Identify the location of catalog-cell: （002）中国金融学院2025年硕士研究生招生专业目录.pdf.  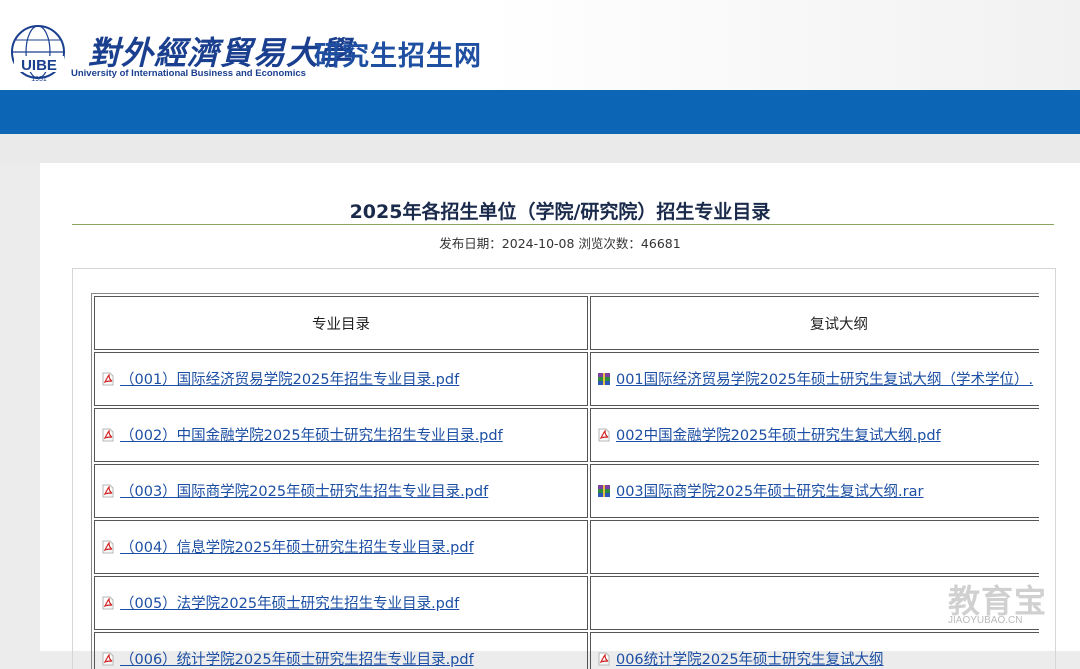
(341, 435).